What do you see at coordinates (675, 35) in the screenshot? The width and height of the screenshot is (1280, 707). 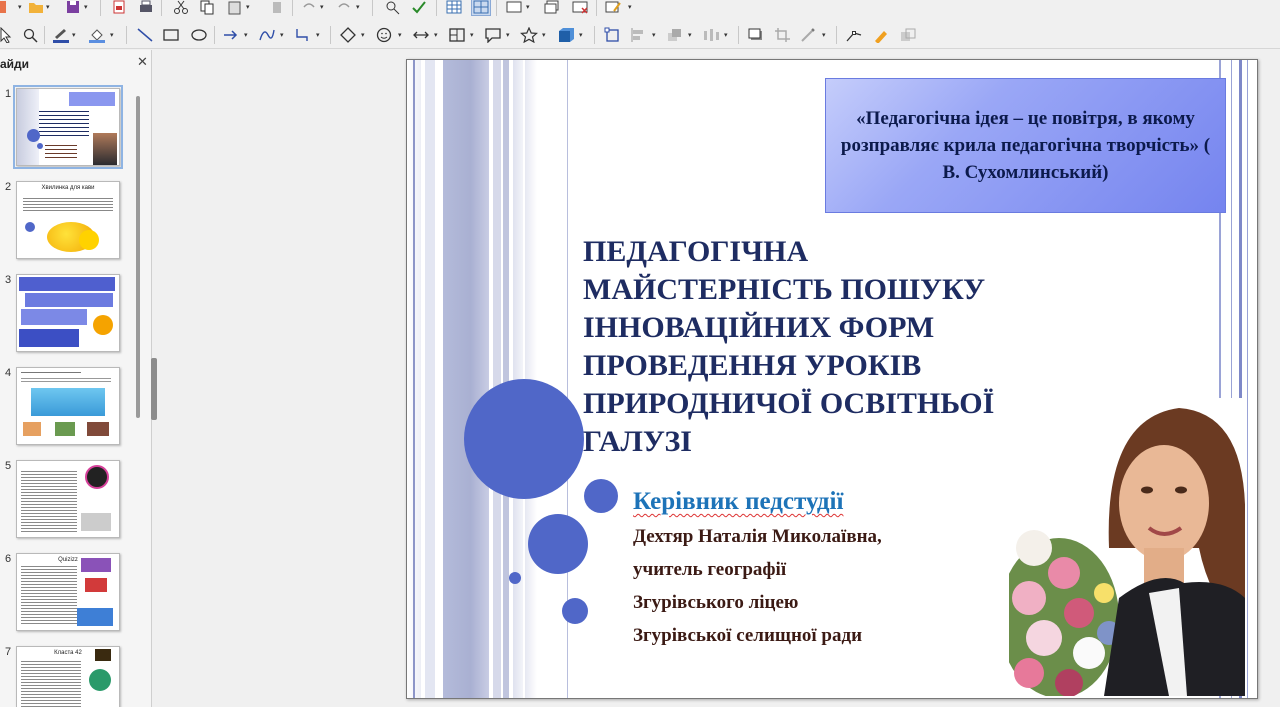 I see `arrange-icon` at bounding box center [675, 35].